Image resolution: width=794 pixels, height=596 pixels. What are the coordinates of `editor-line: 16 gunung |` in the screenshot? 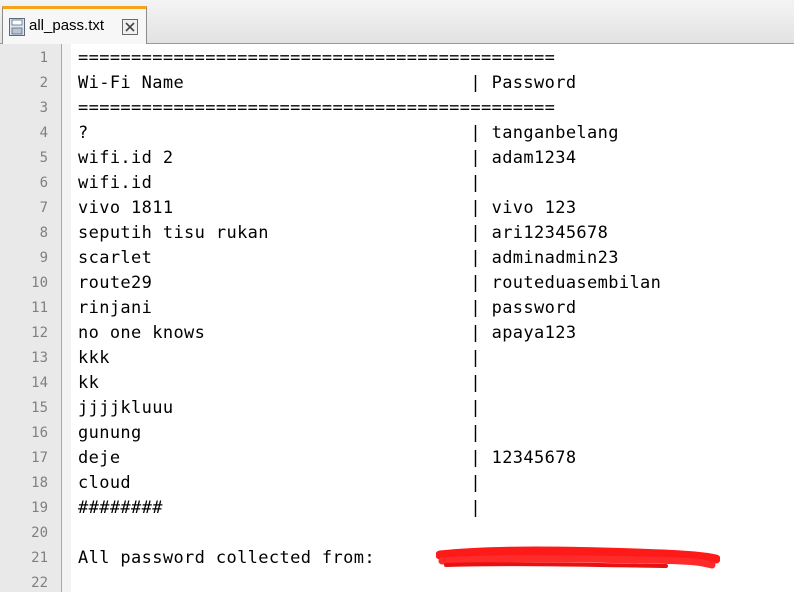 It's located at (397, 433).